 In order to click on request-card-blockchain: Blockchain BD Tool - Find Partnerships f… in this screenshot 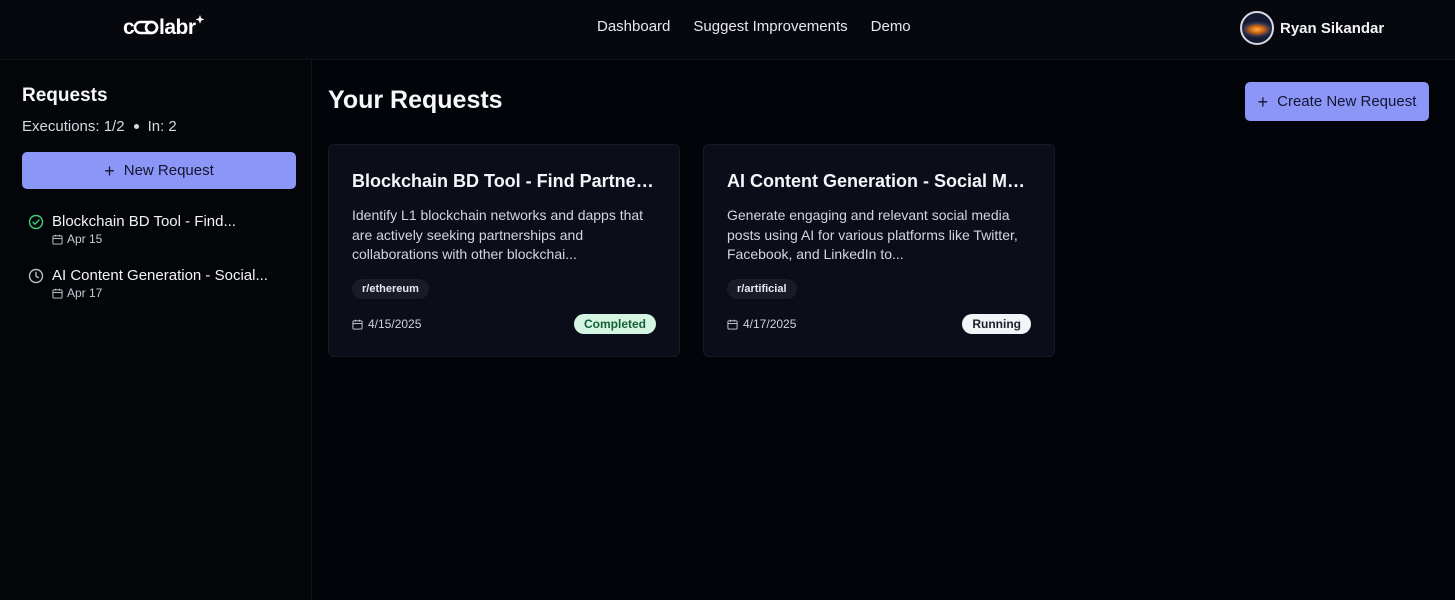, I will do `click(504, 250)`.